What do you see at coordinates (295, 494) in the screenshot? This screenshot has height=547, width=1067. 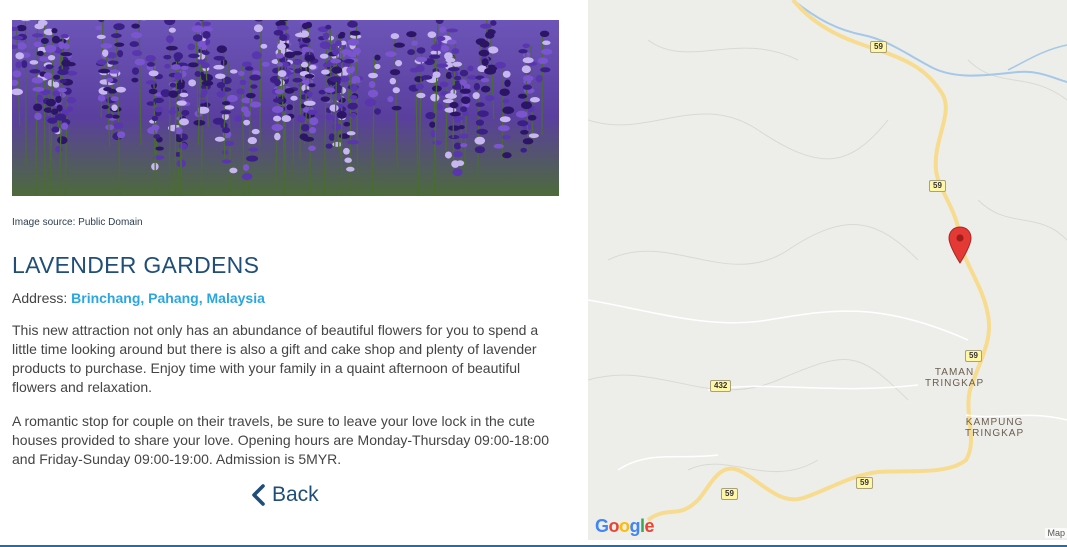 I see `back-label: Back` at bounding box center [295, 494].